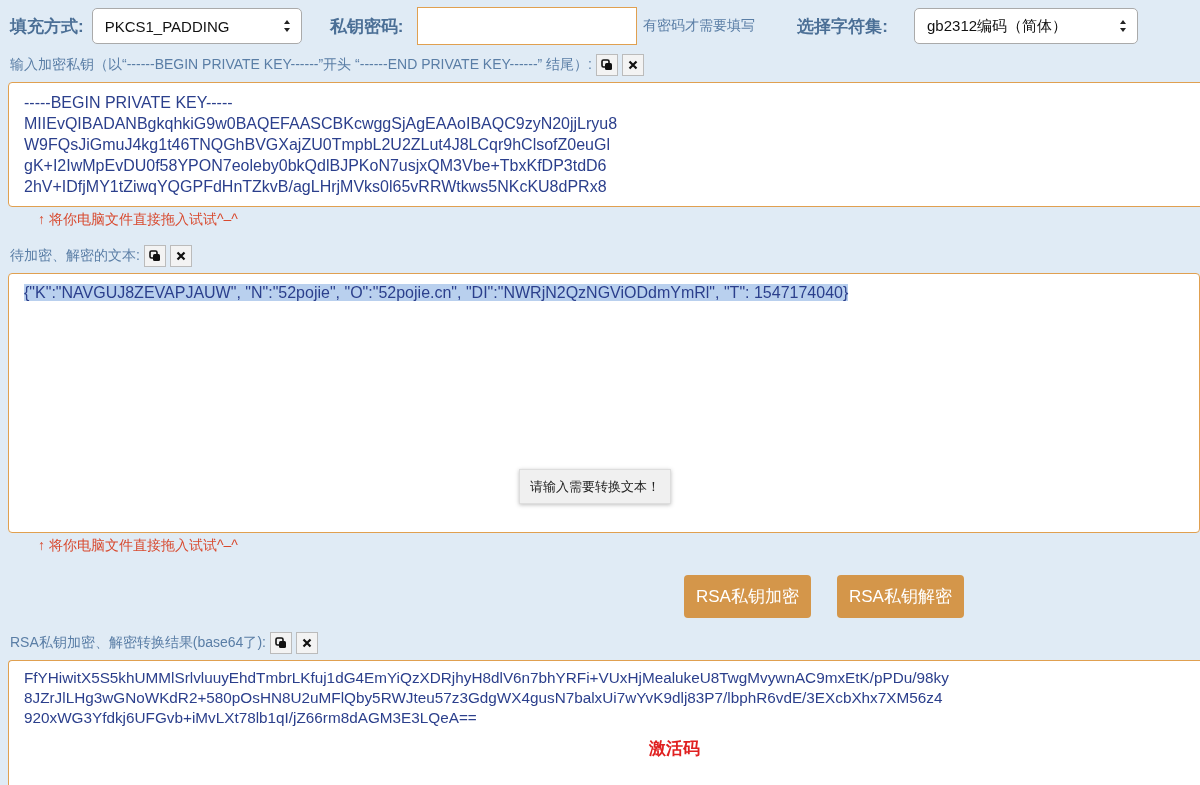 This screenshot has width=1200, height=785. What do you see at coordinates (47, 26) in the screenshot?
I see `padding-label: 填充方式:` at bounding box center [47, 26].